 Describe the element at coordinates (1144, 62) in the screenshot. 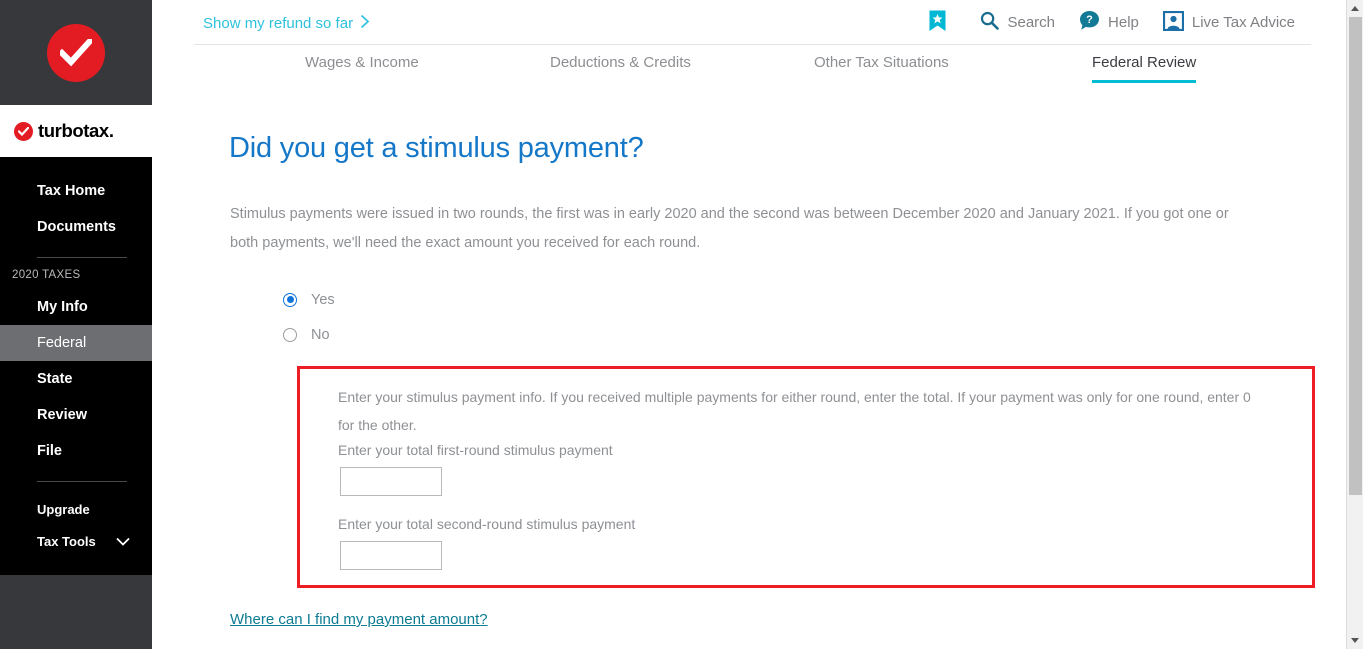

I see `tab-label: Federal Review` at that location.